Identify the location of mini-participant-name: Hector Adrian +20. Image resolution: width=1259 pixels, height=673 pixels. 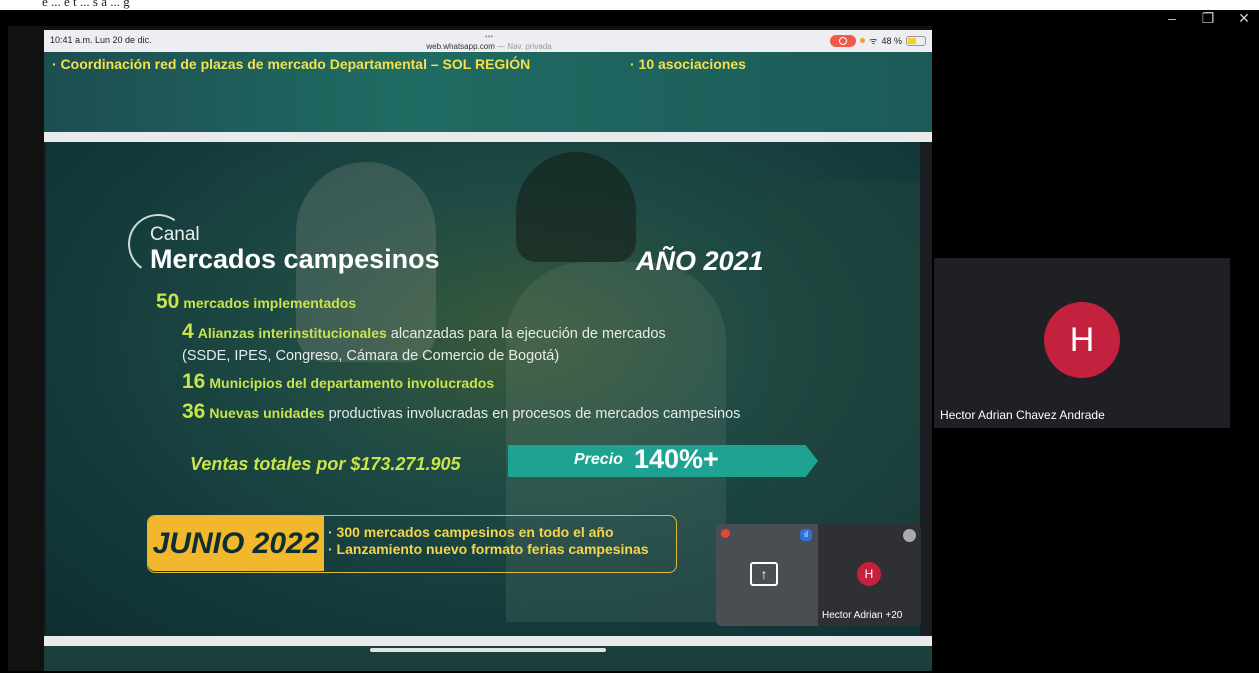
(862, 615).